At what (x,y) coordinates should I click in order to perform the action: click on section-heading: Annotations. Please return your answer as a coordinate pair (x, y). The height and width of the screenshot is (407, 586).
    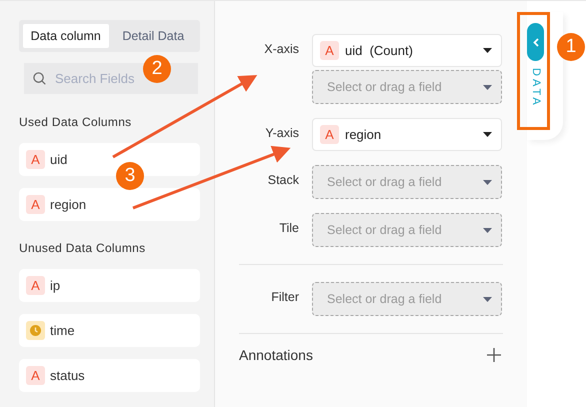
    Looking at the image, I should click on (276, 355).